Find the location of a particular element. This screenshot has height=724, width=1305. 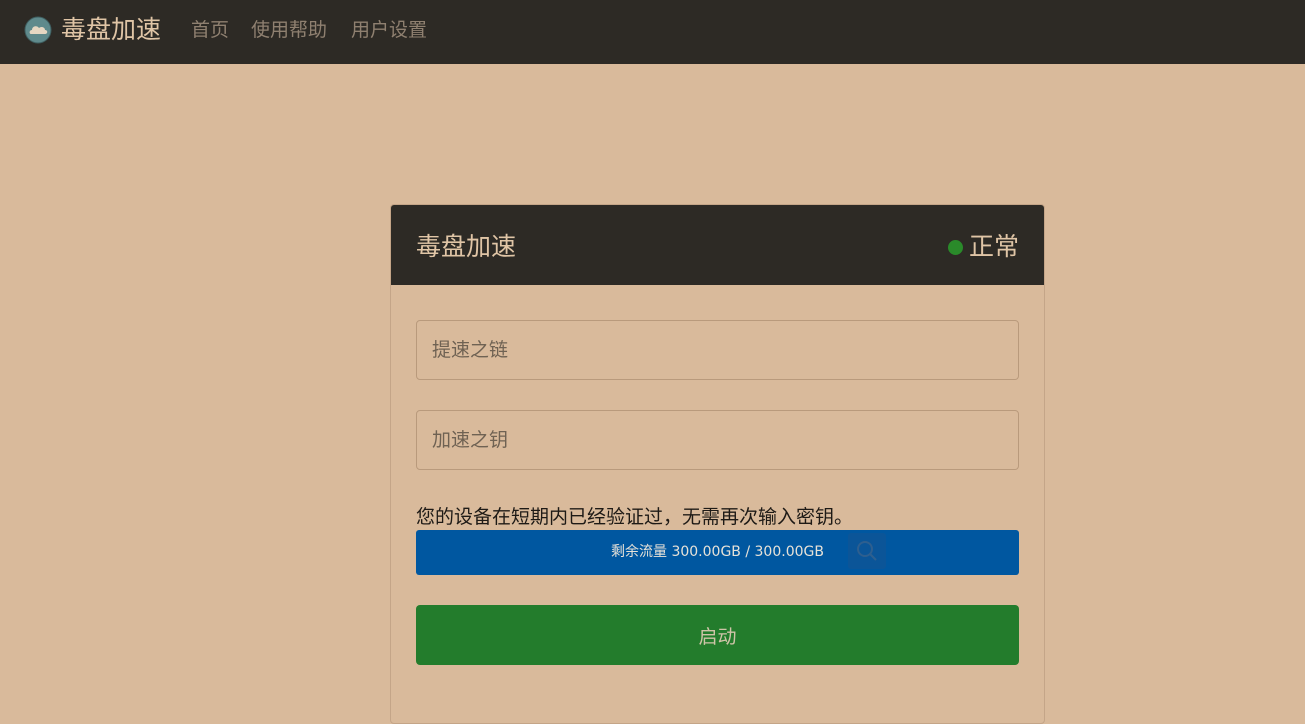

nav-link-help: 使用帮助 is located at coordinates (289, 30).